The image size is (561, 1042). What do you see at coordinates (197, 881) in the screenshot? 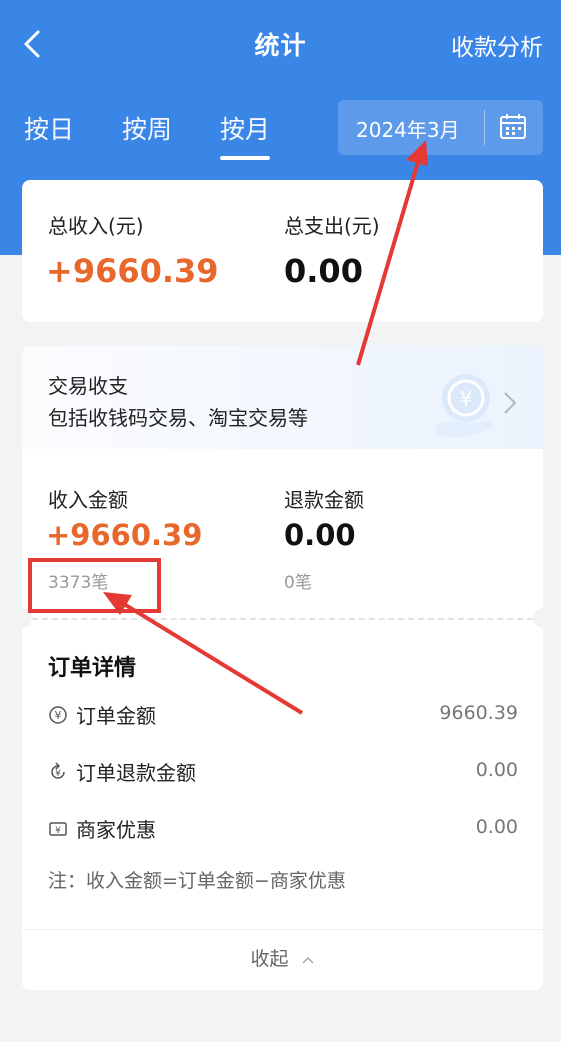
I see `formula-note: 注：收入金额=订单金额−商家优惠` at bounding box center [197, 881].